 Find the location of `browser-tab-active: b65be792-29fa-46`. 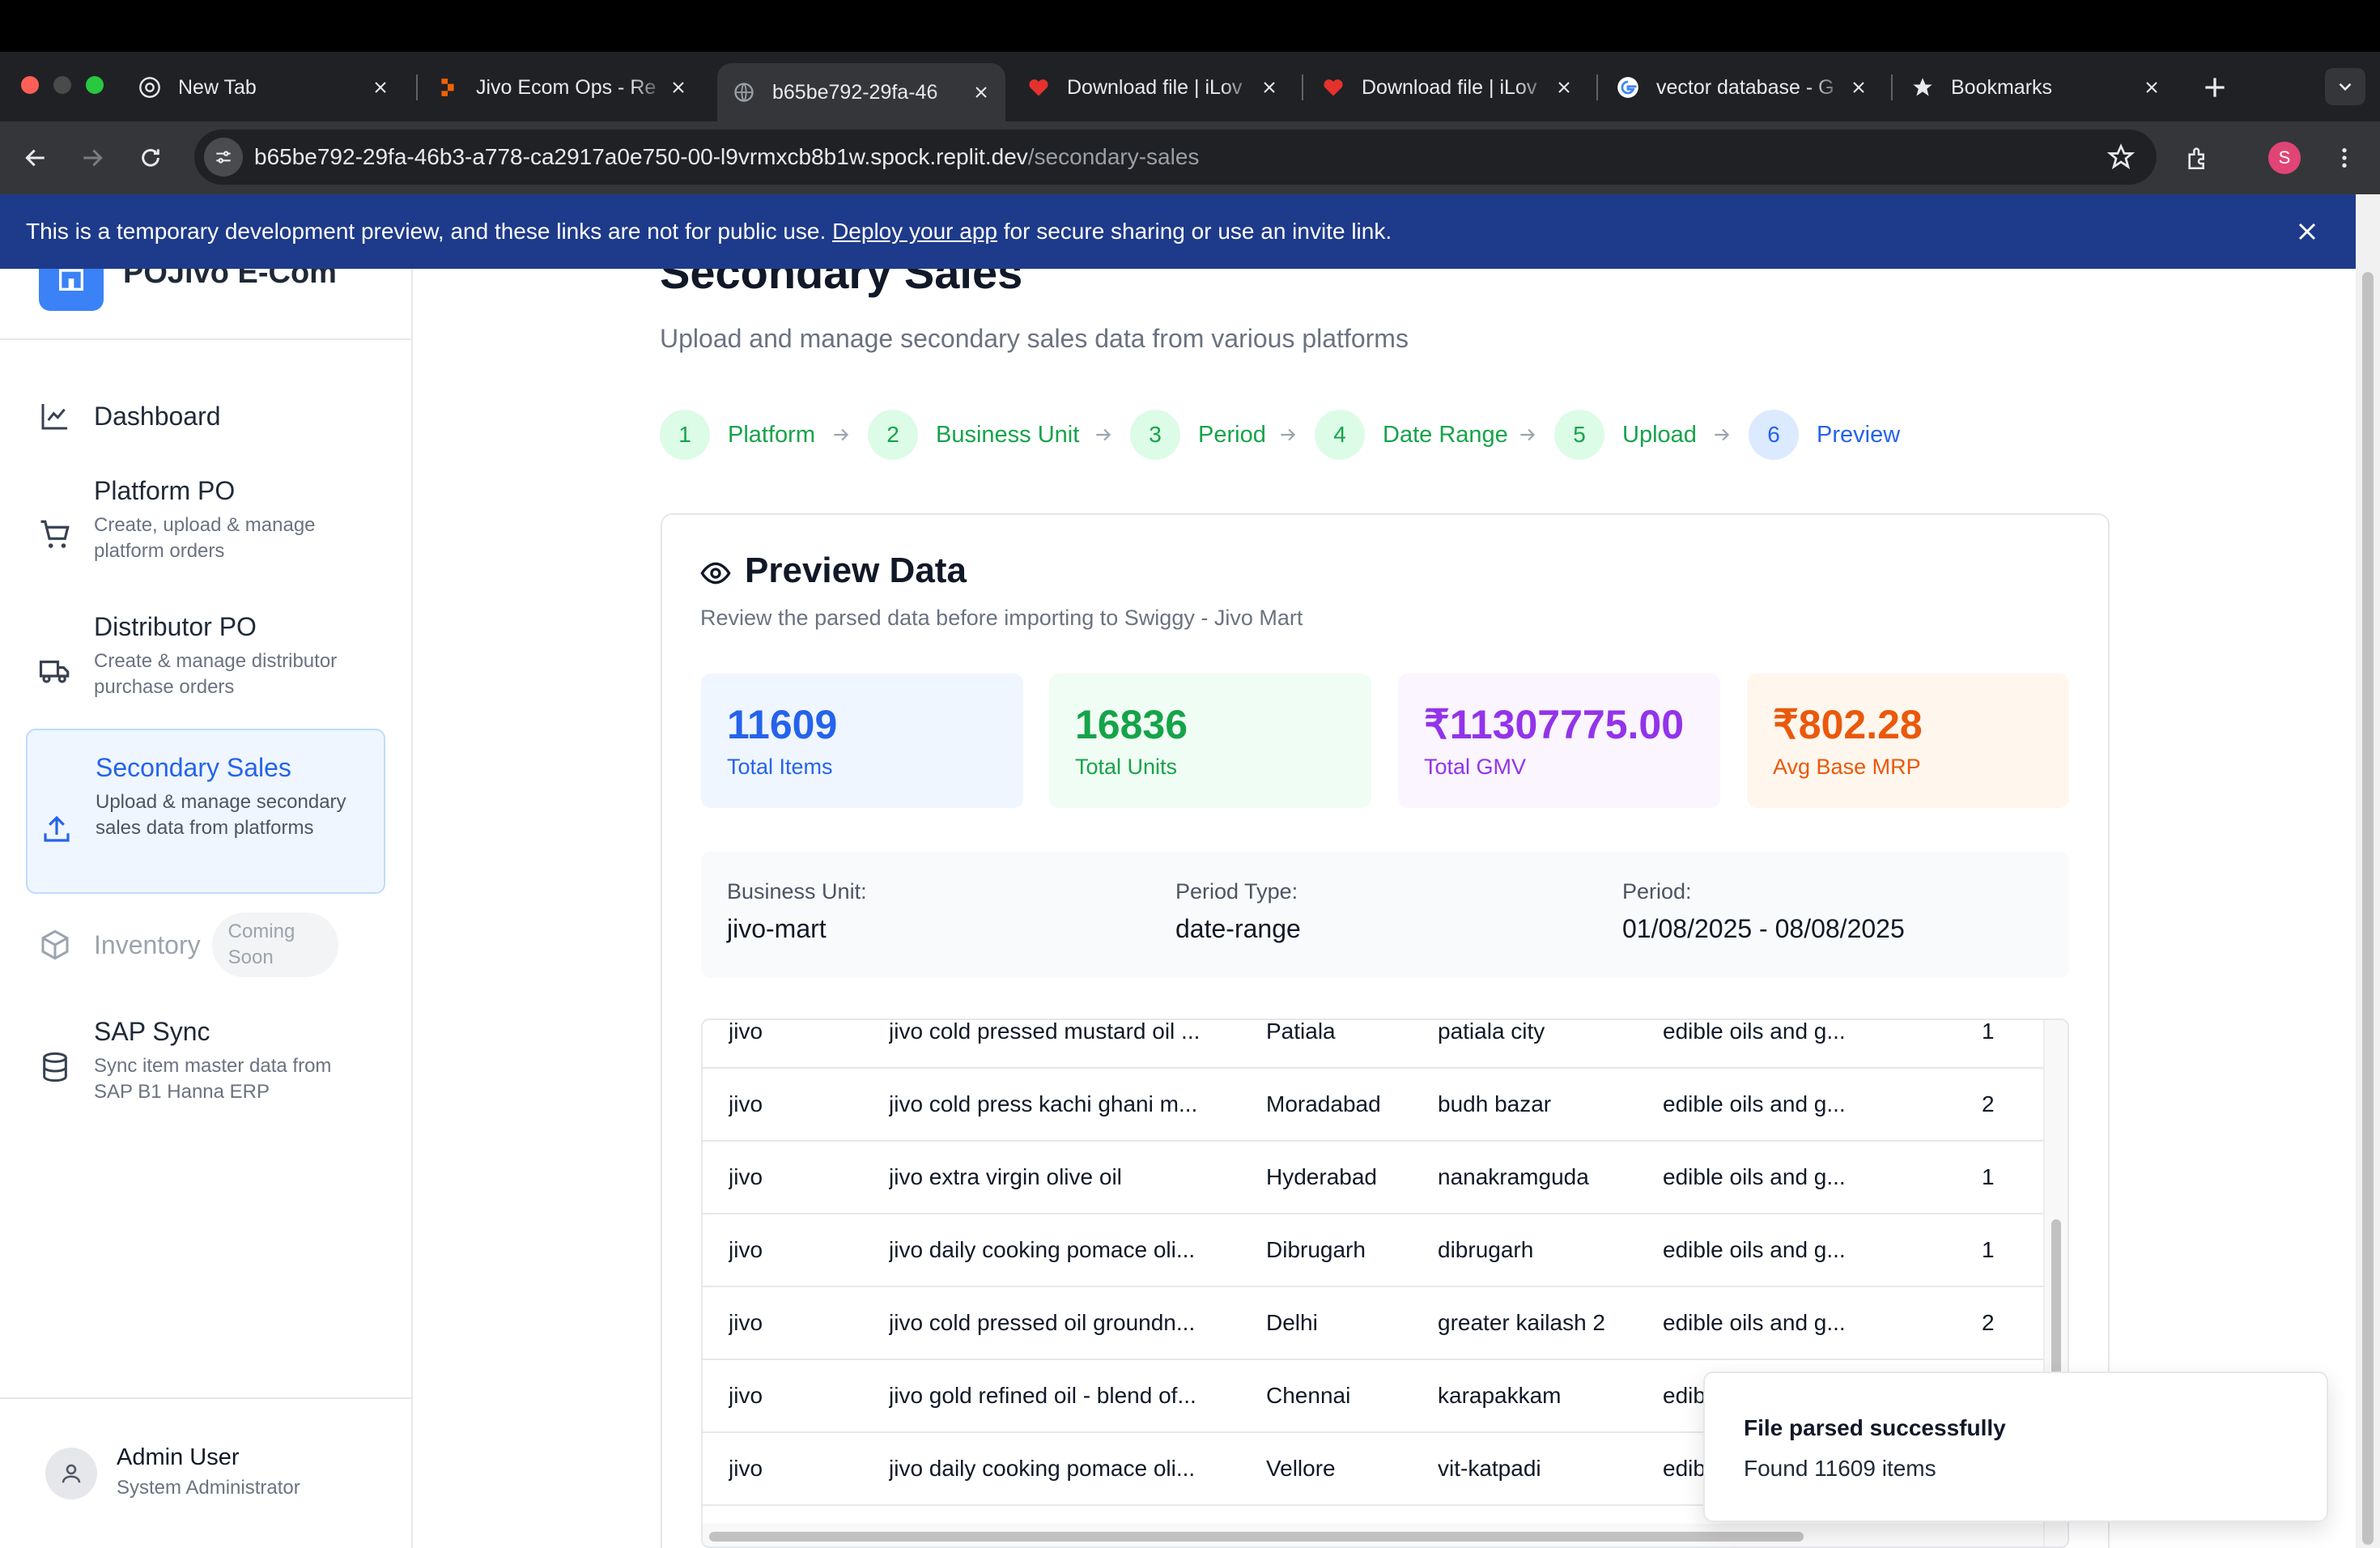

browser-tab-active: b65be792-29fa-46 is located at coordinates (861, 92).